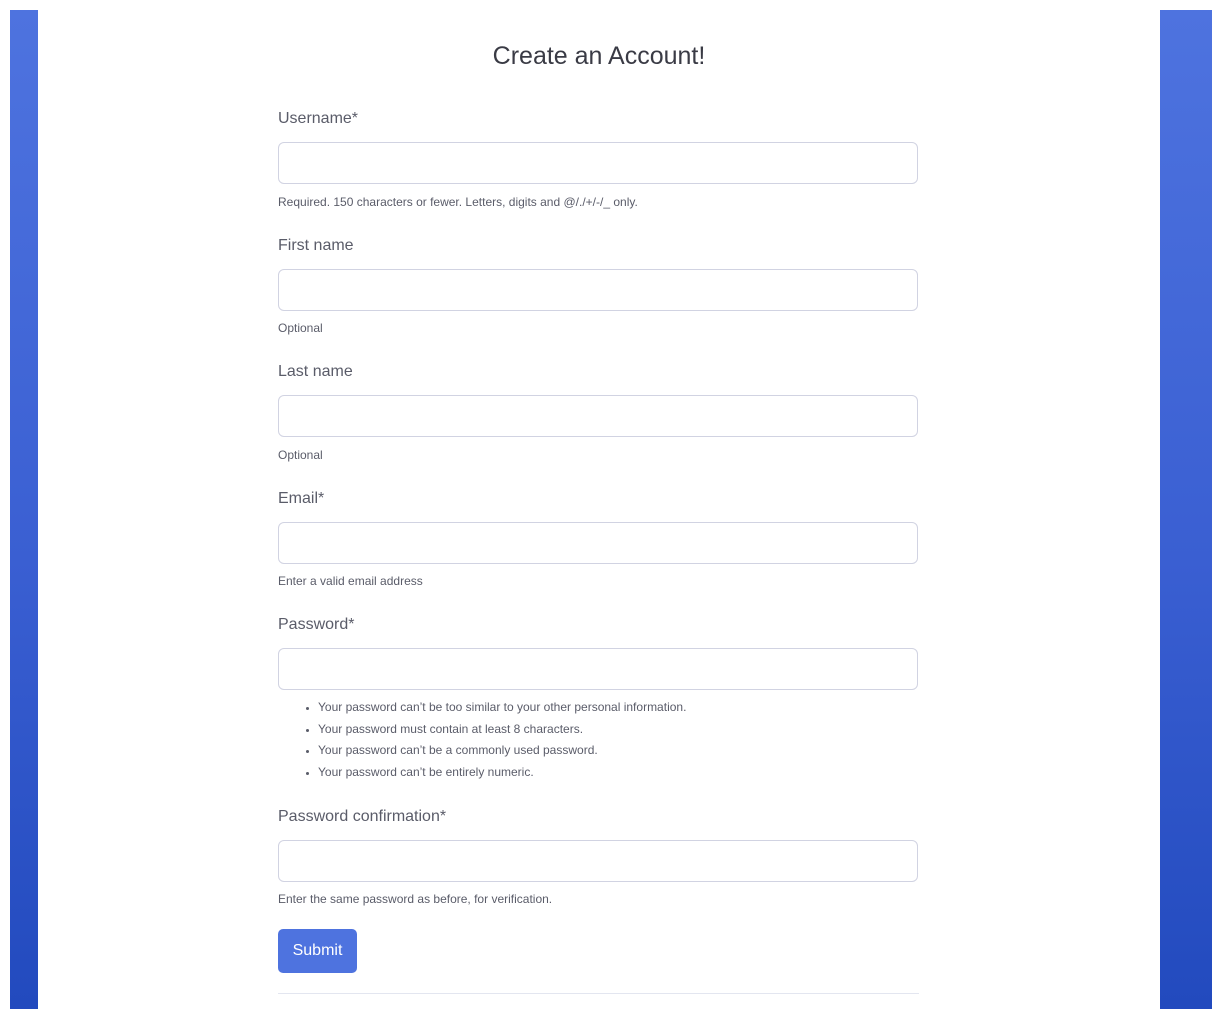 The height and width of the screenshot is (1009, 1212). I want to click on left-gradient-panel, so click(24, 509).